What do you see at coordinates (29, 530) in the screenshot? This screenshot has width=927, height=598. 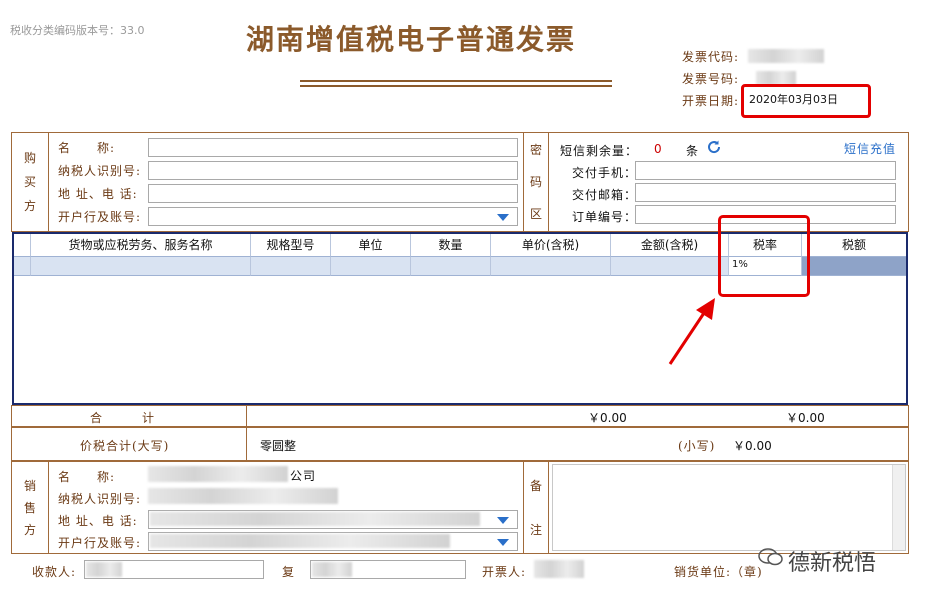 I see `seller-section-label-3: 方` at bounding box center [29, 530].